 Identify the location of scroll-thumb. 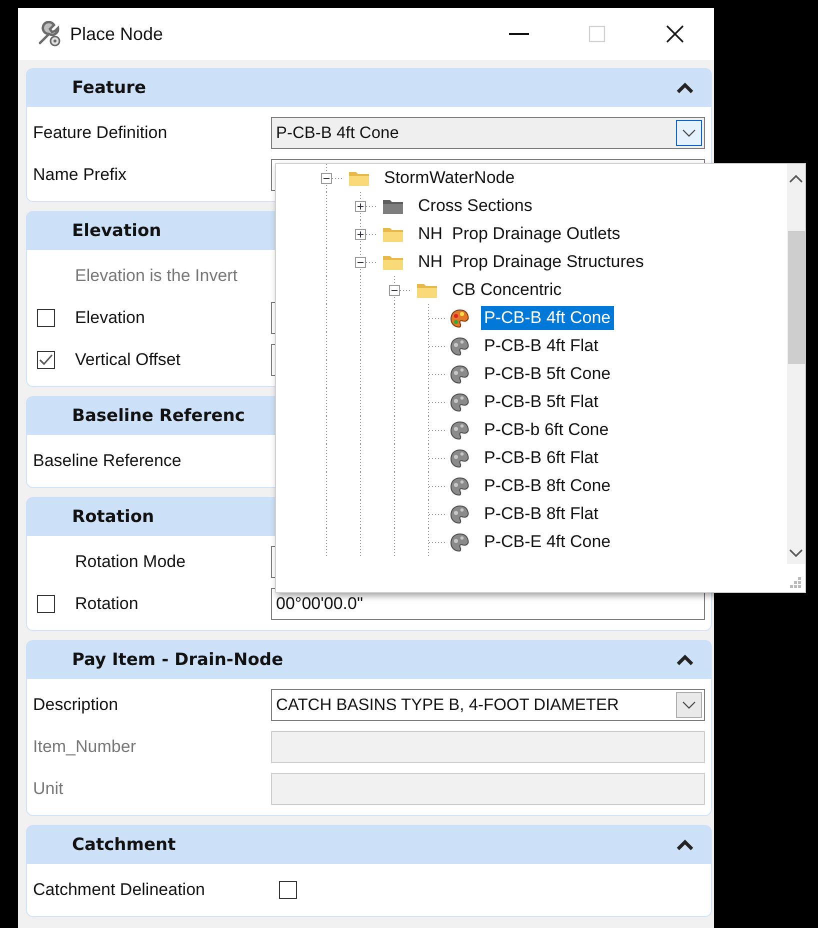
(796, 297).